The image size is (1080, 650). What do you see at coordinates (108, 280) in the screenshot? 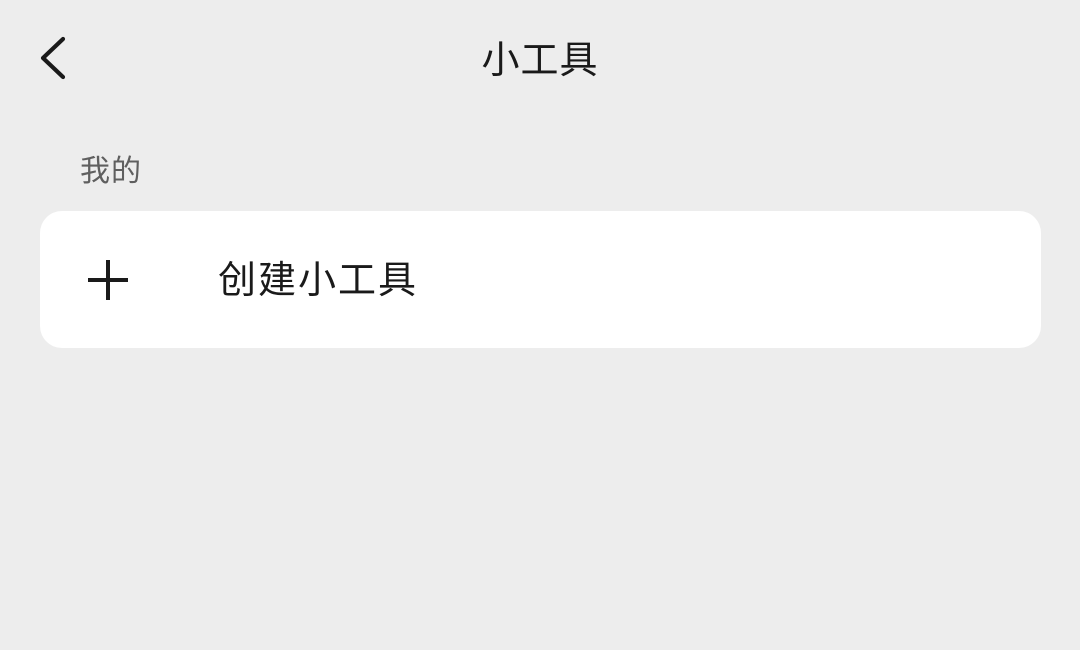
I see `plus-icon` at bounding box center [108, 280].